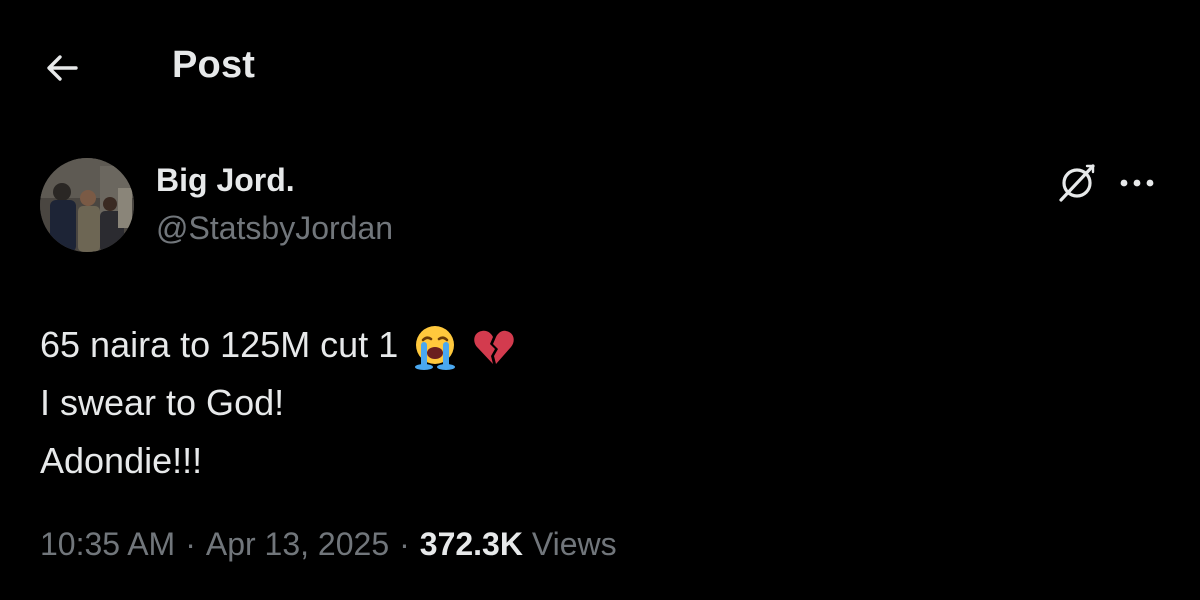 This screenshot has width=1200, height=600. Describe the element at coordinates (471, 544) in the screenshot. I see `views-count: 372.3K` at that location.